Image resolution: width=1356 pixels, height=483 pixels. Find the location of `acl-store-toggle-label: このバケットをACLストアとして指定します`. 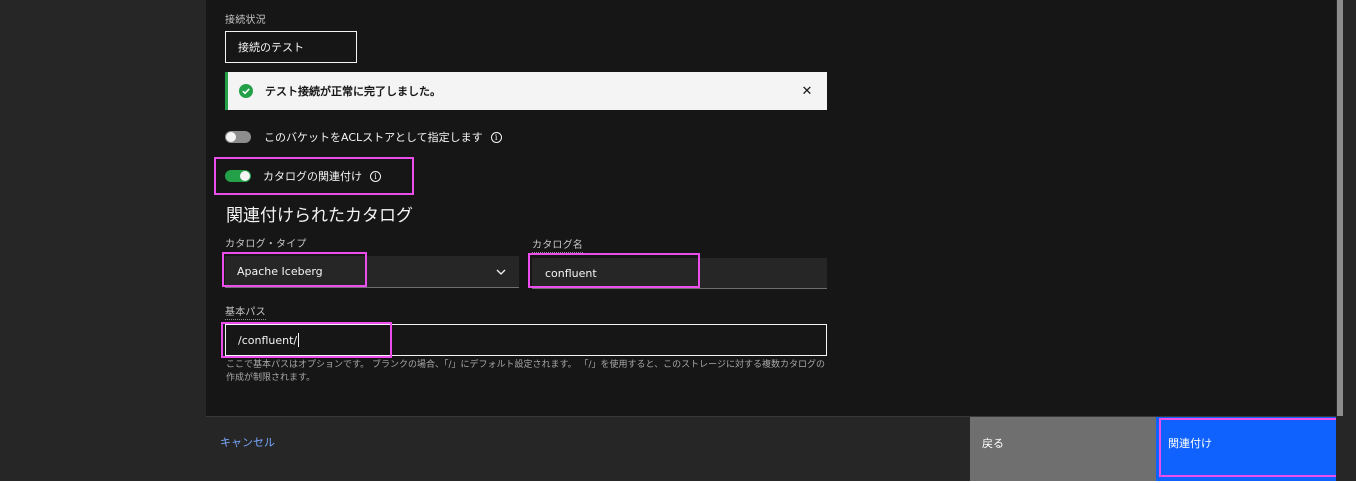

acl-store-toggle-label: このバケットをACLストアとして指定します is located at coordinates (373, 137).